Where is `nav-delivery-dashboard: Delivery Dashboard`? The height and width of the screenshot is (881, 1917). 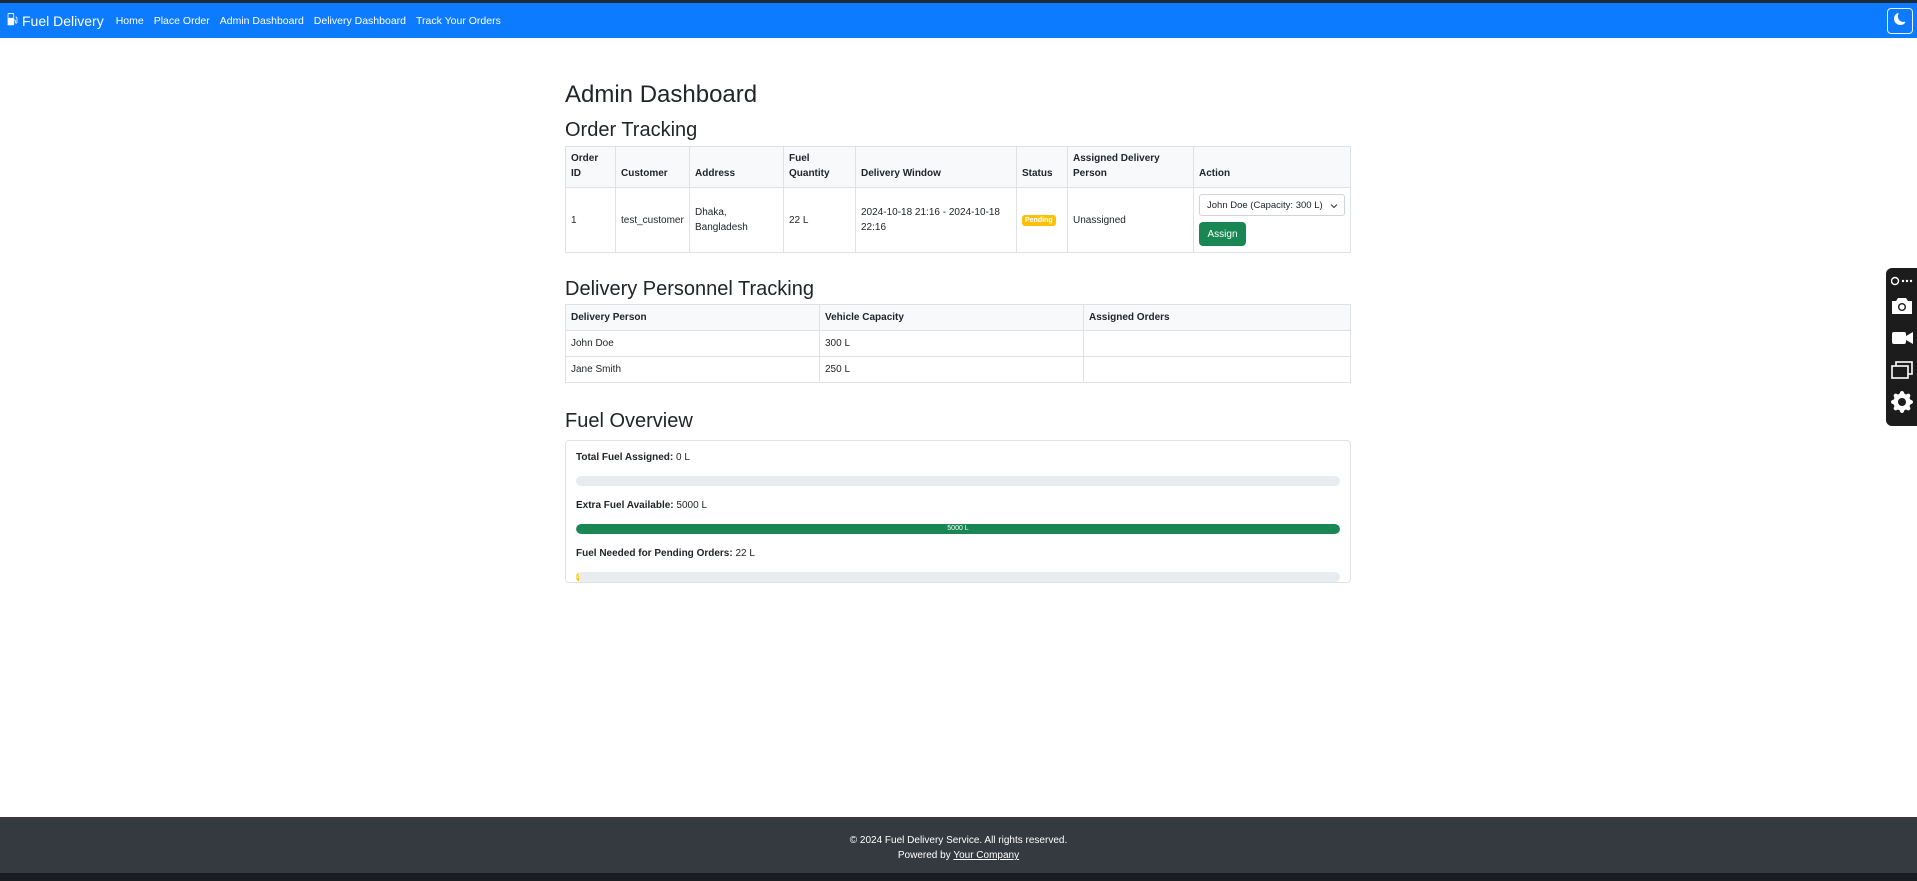 nav-delivery-dashboard: Delivery Dashboard is located at coordinates (360, 21).